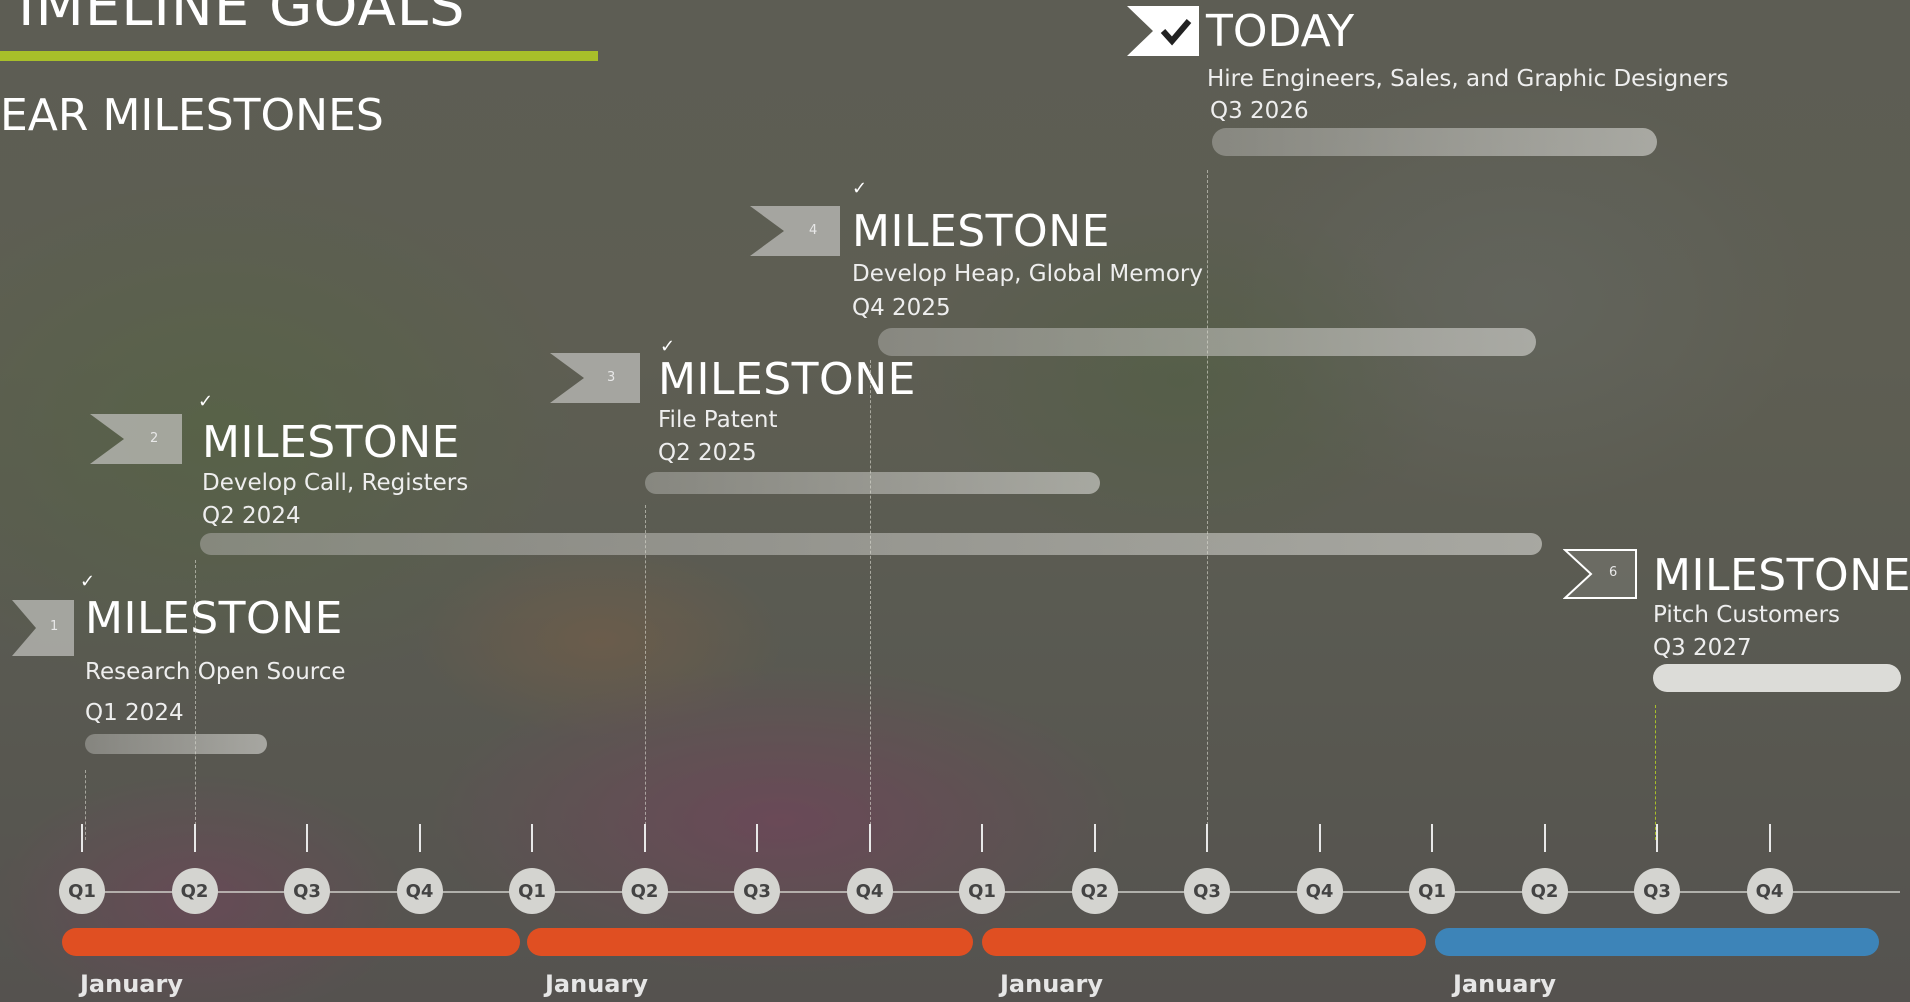 Image resolution: width=1910 pixels, height=1002 pixels. Describe the element at coordinates (1259, 111) in the screenshot. I see `today-date: Q3 2026` at that location.